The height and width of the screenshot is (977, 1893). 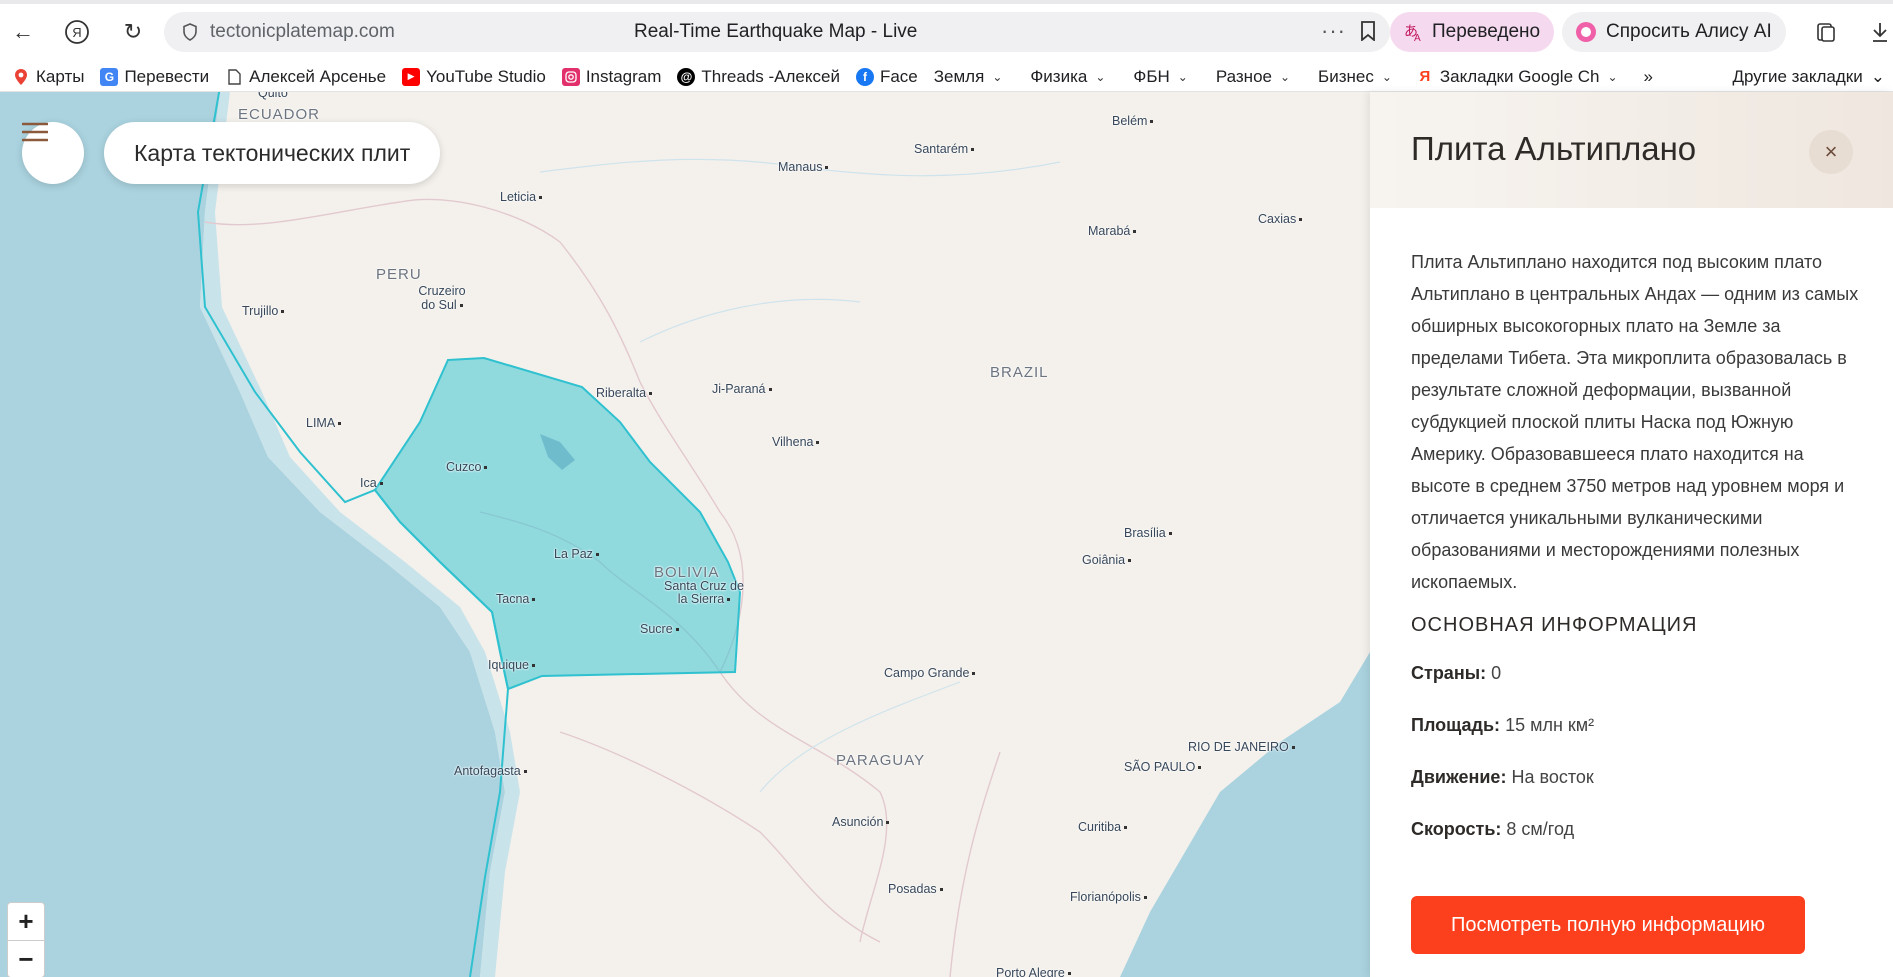 What do you see at coordinates (1689, 31) in the screenshot?
I see `ask-alice-label: Спросить Алису AI` at bounding box center [1689, 31].